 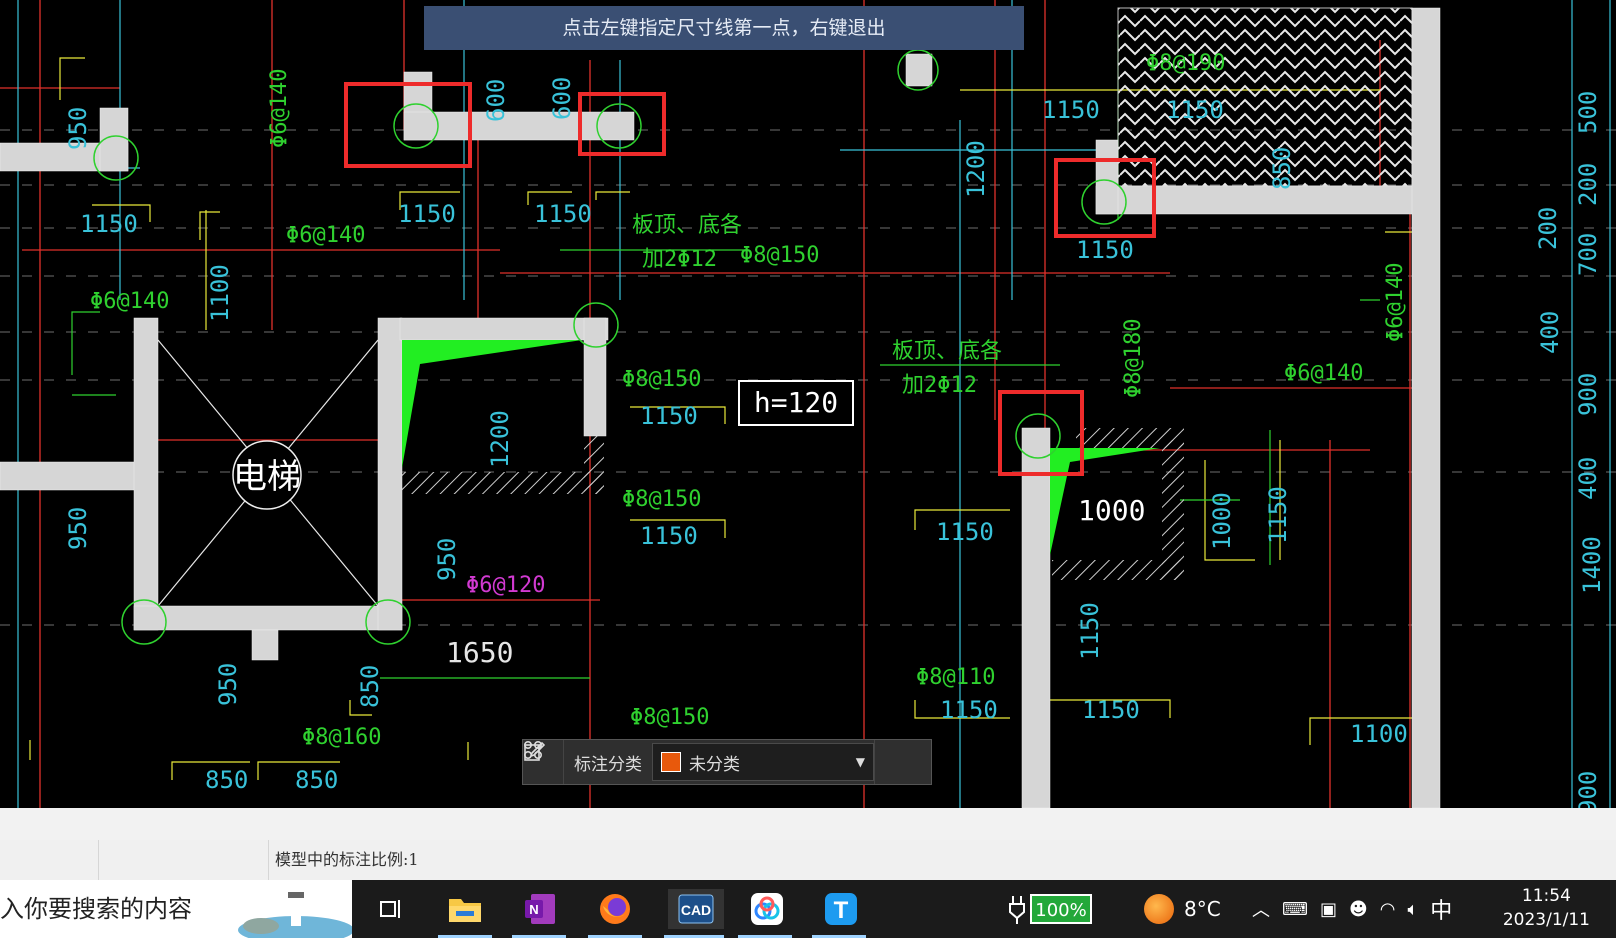 What do you see at coordinates (1328, 909) in the screenshot?
I see `display-icon: ▣` at bounding box center [1328, 909].